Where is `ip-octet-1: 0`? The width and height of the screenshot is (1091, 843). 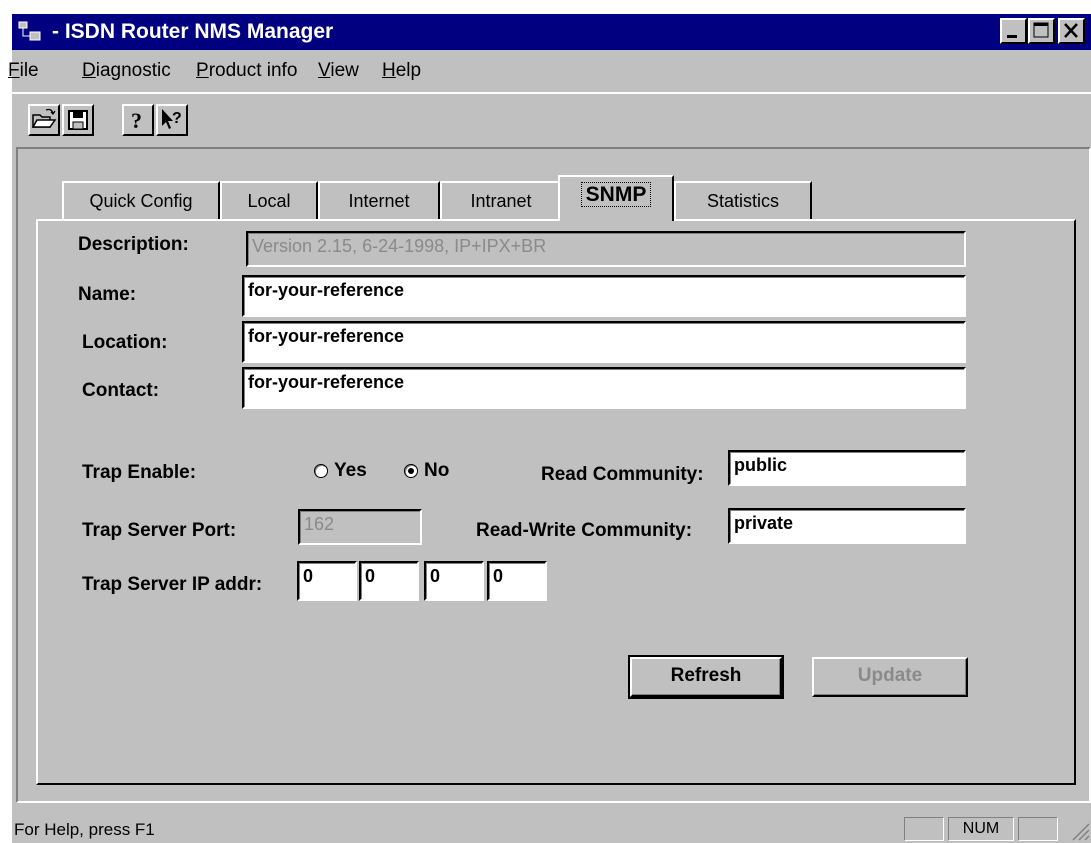
ip-octet-1: 0 is located at coordinates (327, 581).